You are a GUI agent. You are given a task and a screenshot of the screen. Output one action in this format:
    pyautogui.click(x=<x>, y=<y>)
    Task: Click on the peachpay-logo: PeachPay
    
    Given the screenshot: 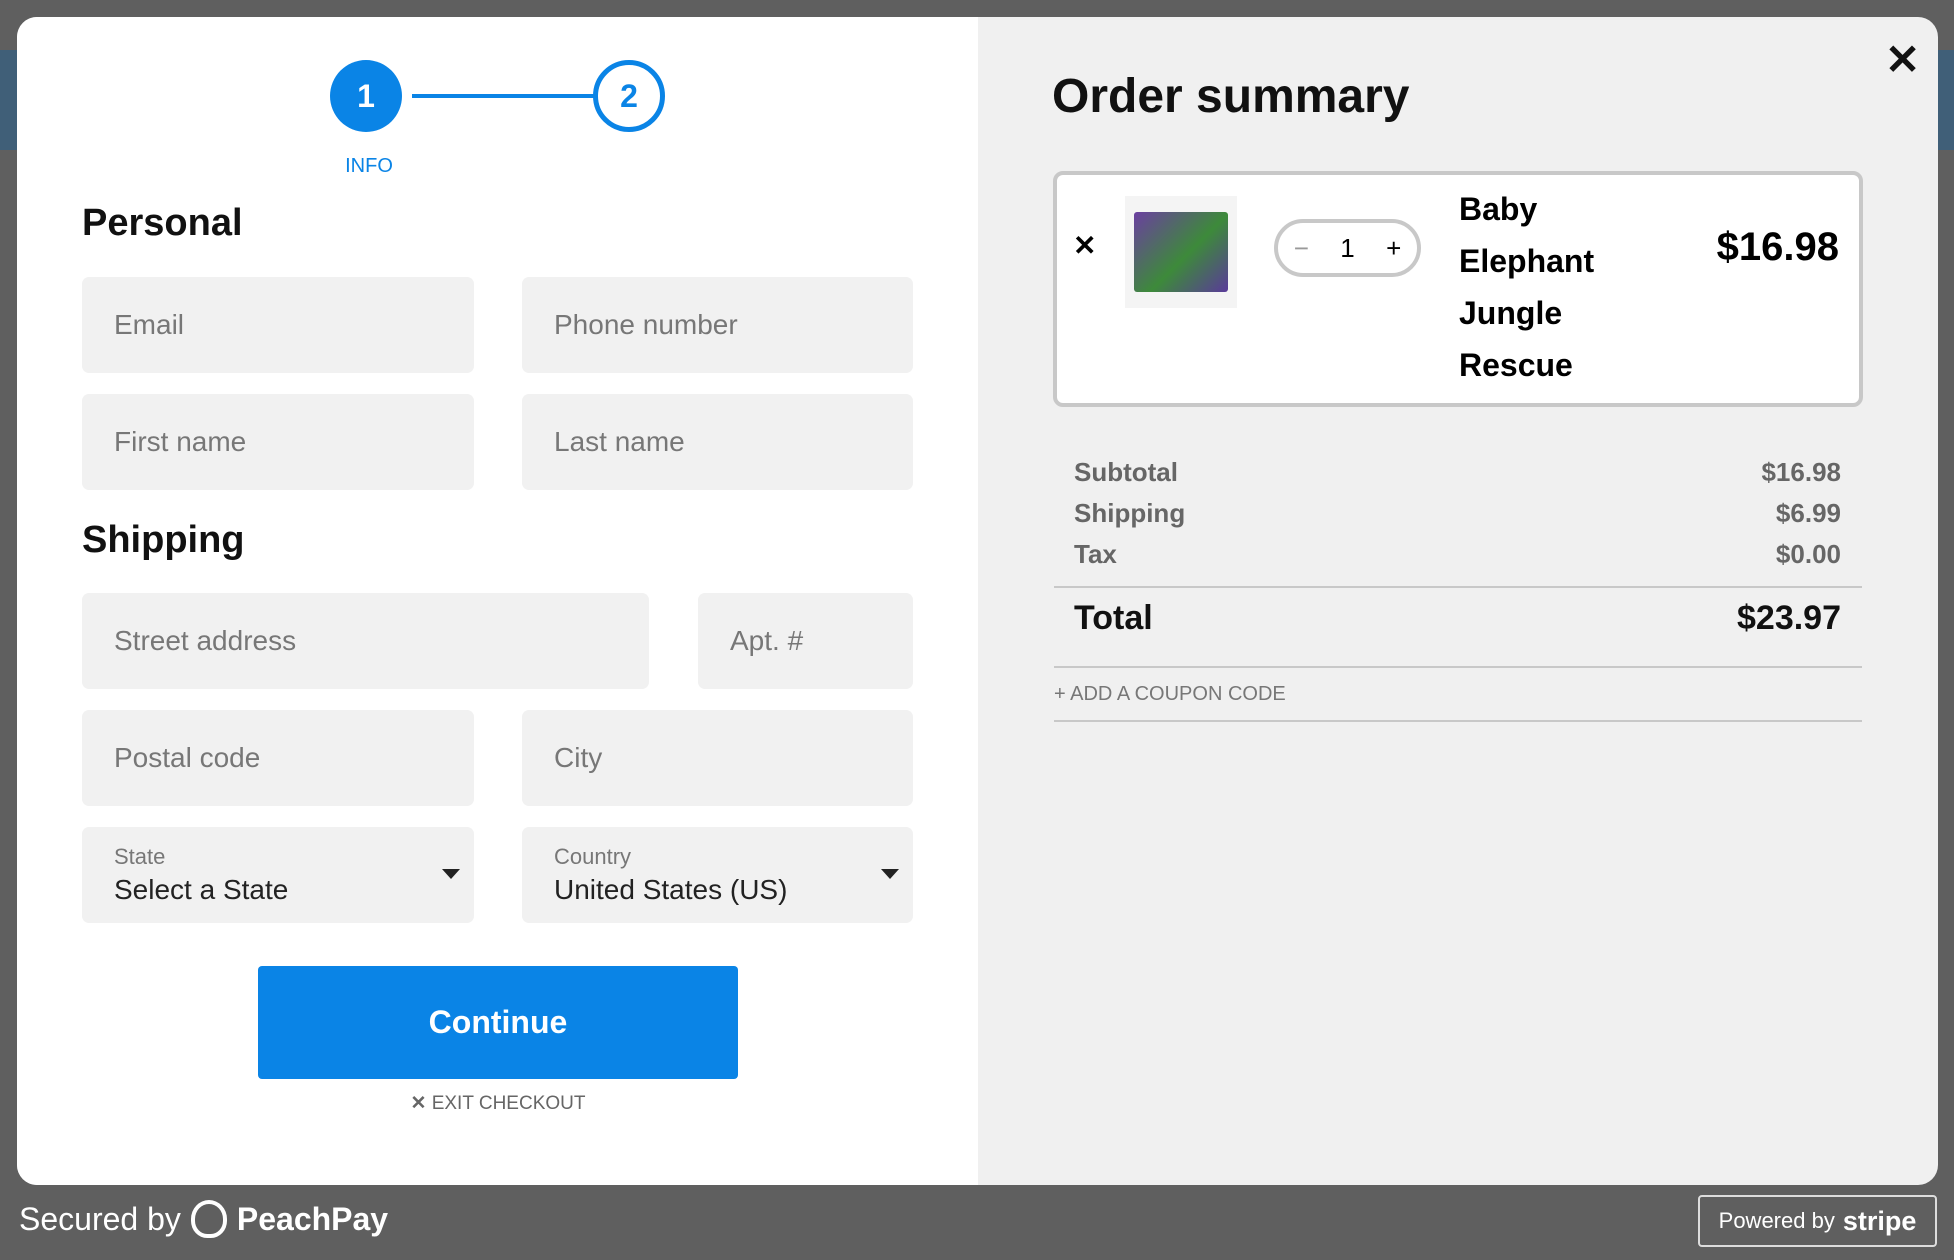 What is the action you would take?
    pyautogui.click(x=312, y=1218)
    